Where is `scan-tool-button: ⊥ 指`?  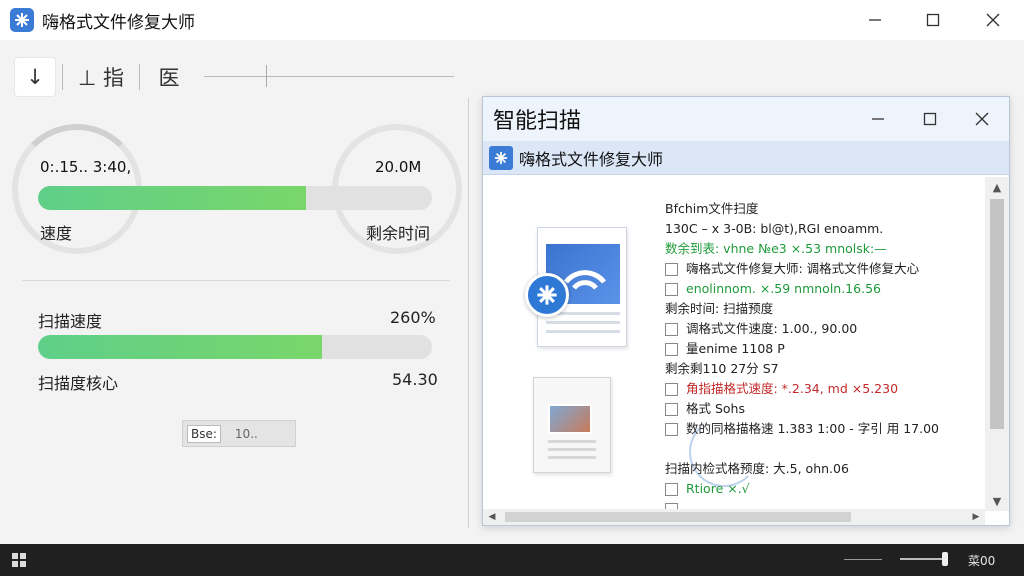 scan-tool-button: ⊥ 指 is located at coordinates (101, 77).